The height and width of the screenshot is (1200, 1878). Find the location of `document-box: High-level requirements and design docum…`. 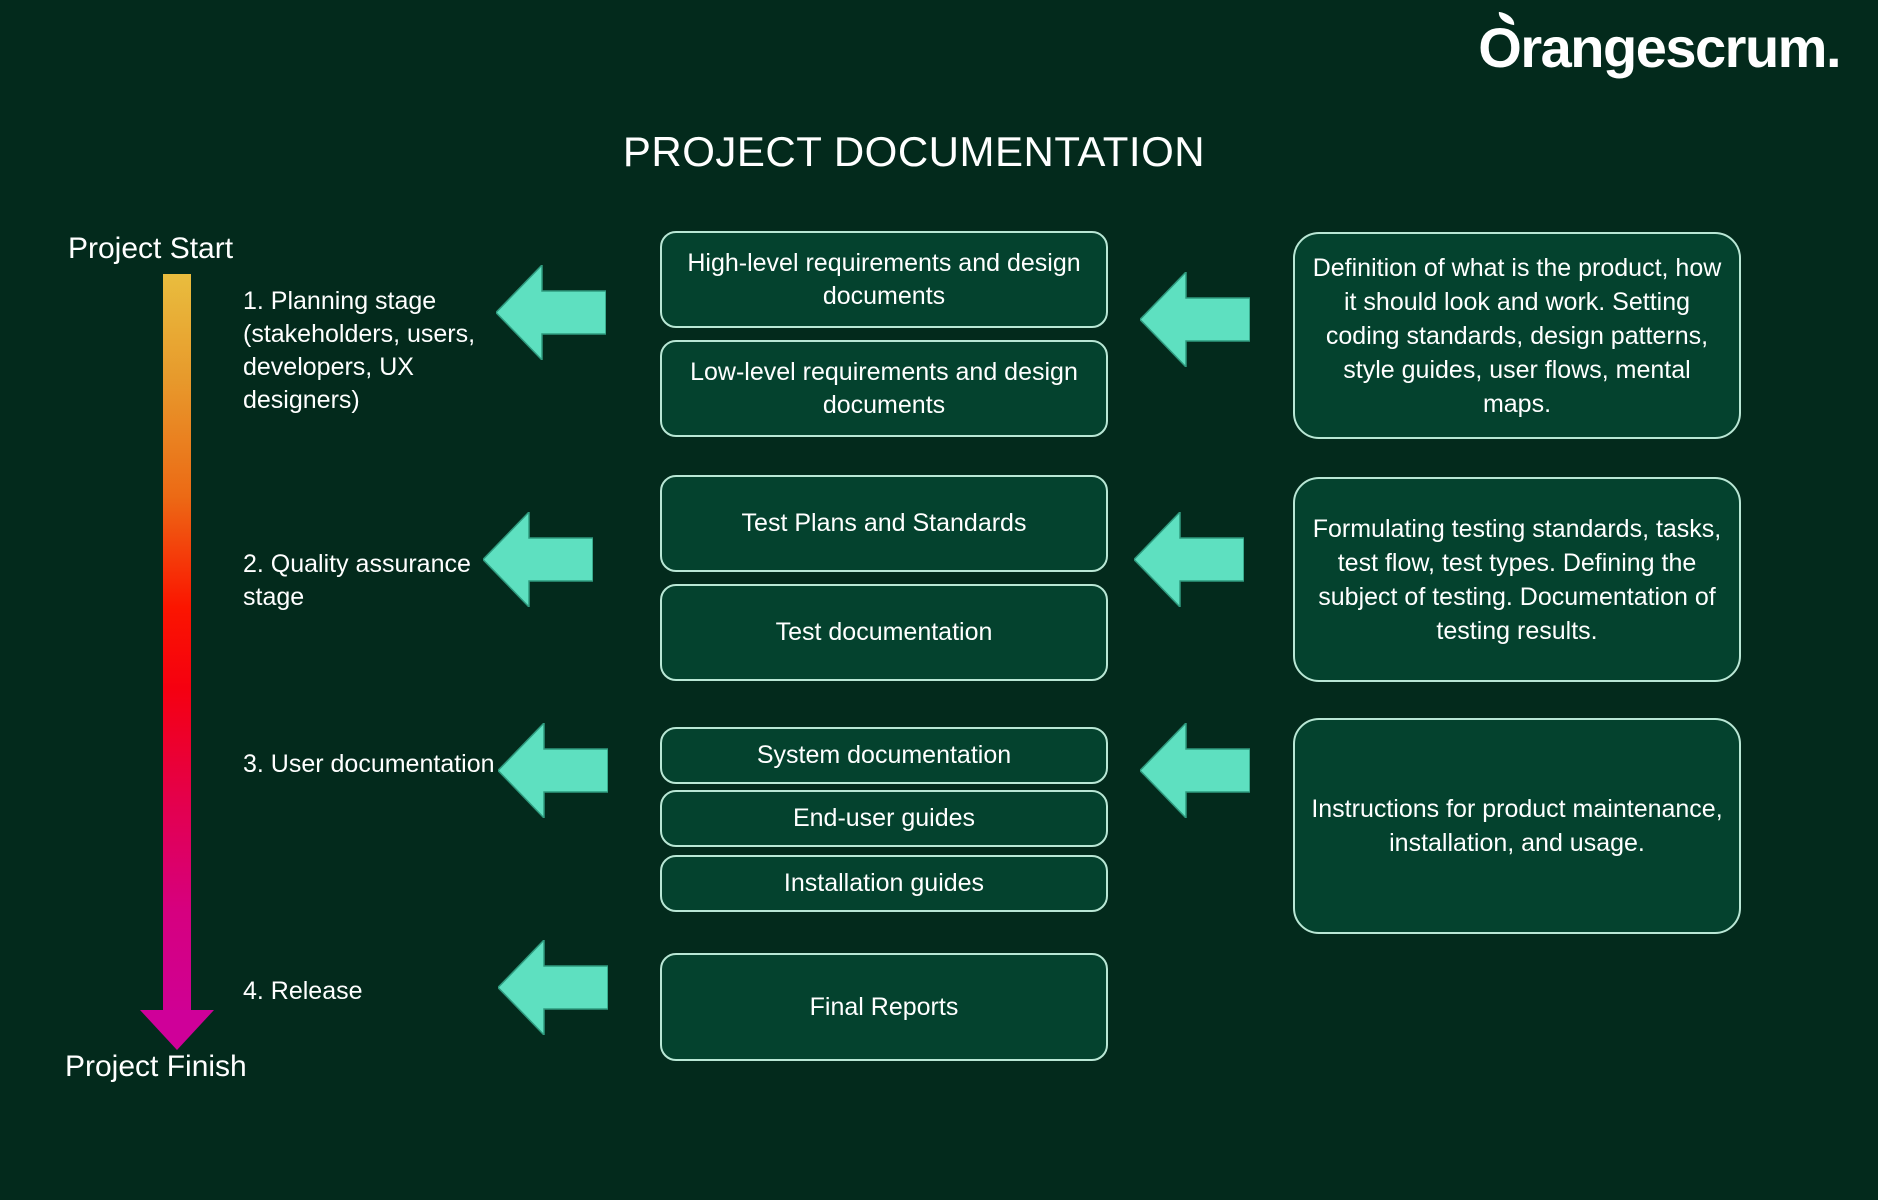

document-box: High-level requirements and design docum… is located at coordinates (884, 279).